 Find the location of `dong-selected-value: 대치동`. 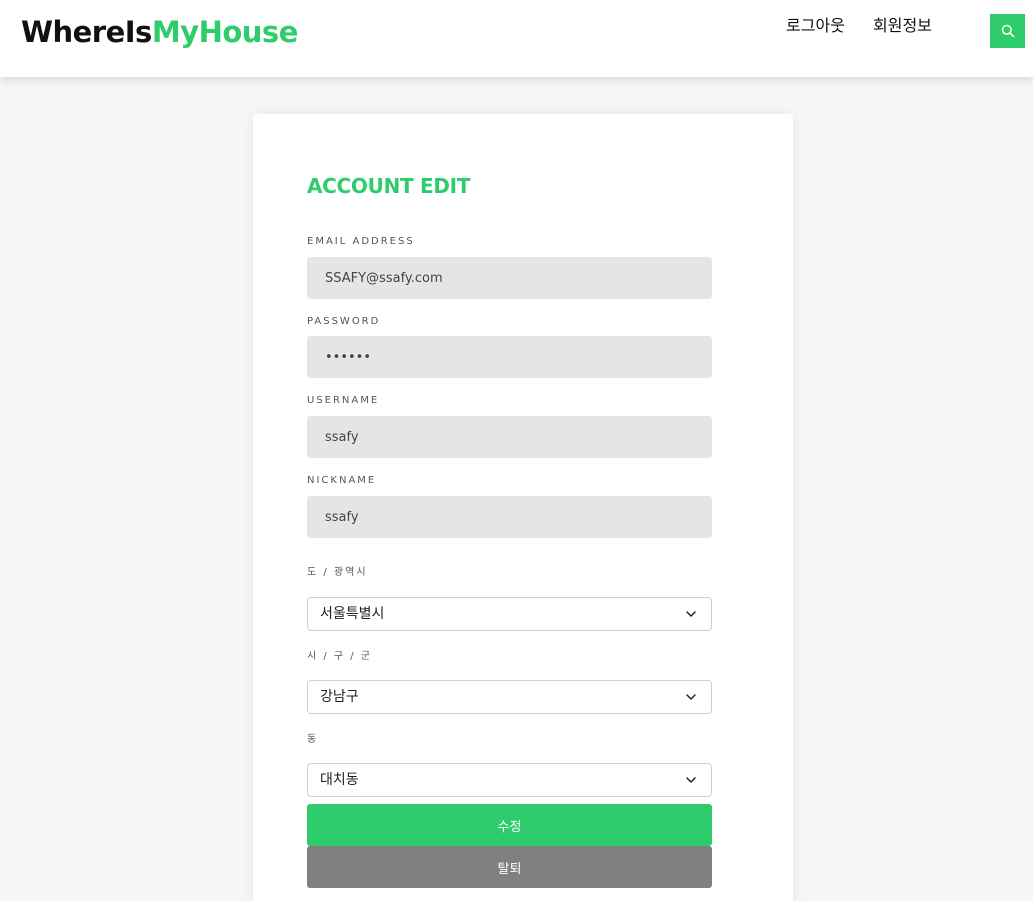

dong-selected-value: 대치동 is located at coordinates (339, 780).